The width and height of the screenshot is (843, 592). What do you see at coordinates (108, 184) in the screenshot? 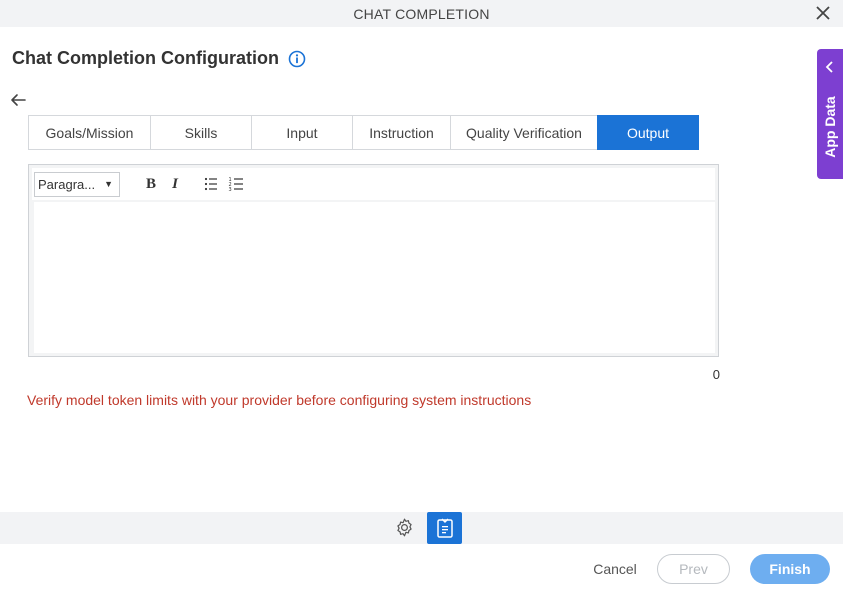
I see `dropdown-caret-icon: ▼` at bounding box center [108, 184].